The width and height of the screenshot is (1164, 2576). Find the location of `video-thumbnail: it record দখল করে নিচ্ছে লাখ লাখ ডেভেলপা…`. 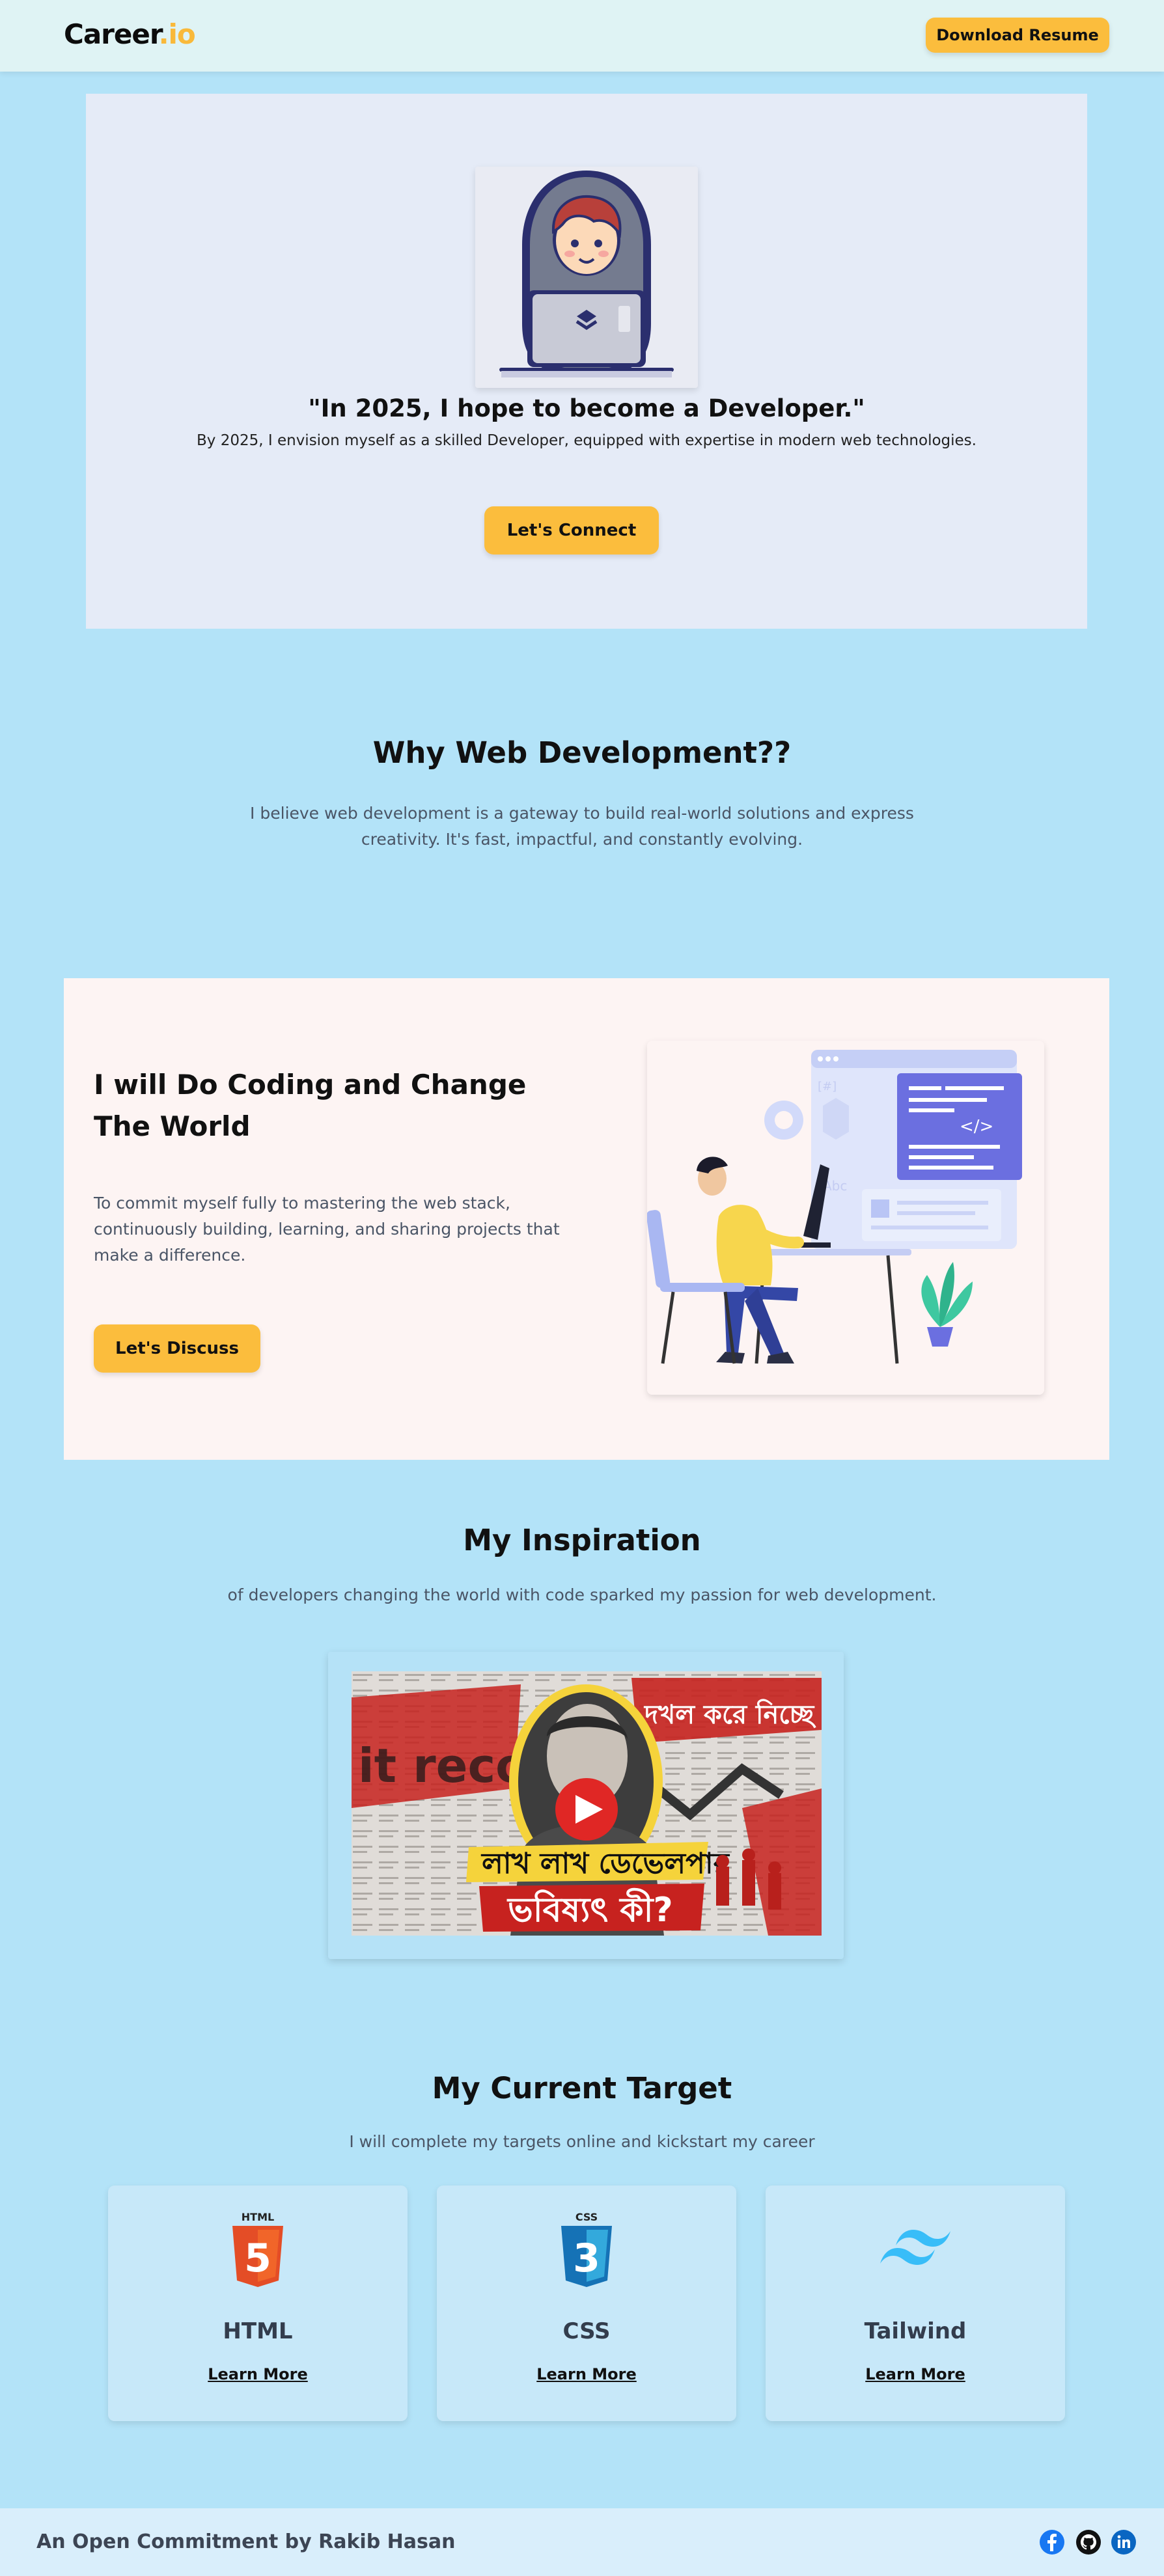

video-thumbnail: it record দখল করে নিচ্ছে লাখ লাখ ডেভেলপা… is located at coordinates (587, 1804).